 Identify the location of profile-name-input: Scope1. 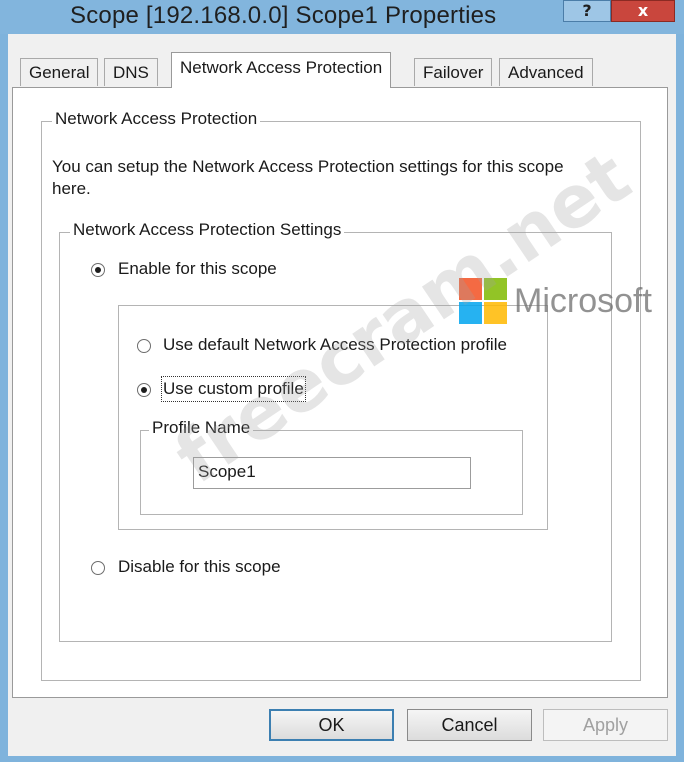
(332, 473).